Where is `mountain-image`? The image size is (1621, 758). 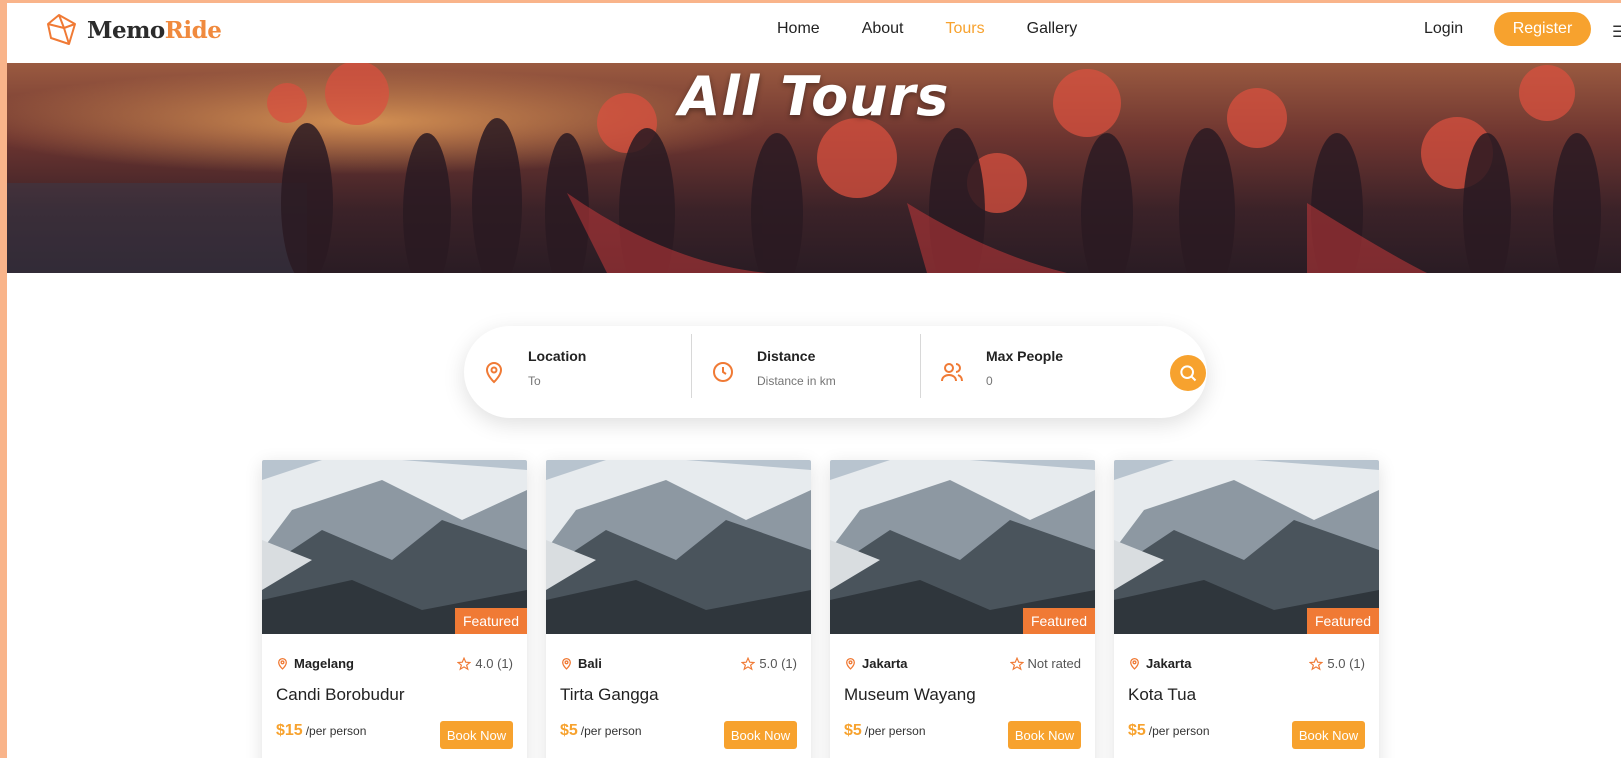
mountain-image is located at coordinates (678, 547).